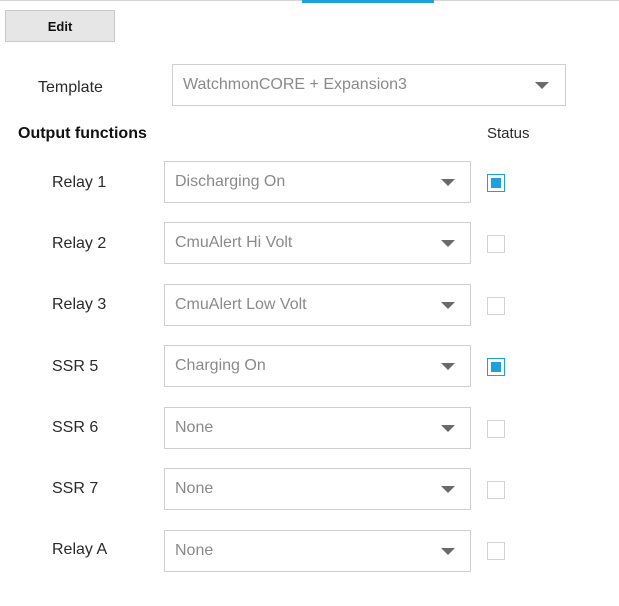  What do you see at coordinates (241, 304) in the screenshot?
I see `output-function-value: CmuAlert Low Volt` at bounding box center [241, 304].